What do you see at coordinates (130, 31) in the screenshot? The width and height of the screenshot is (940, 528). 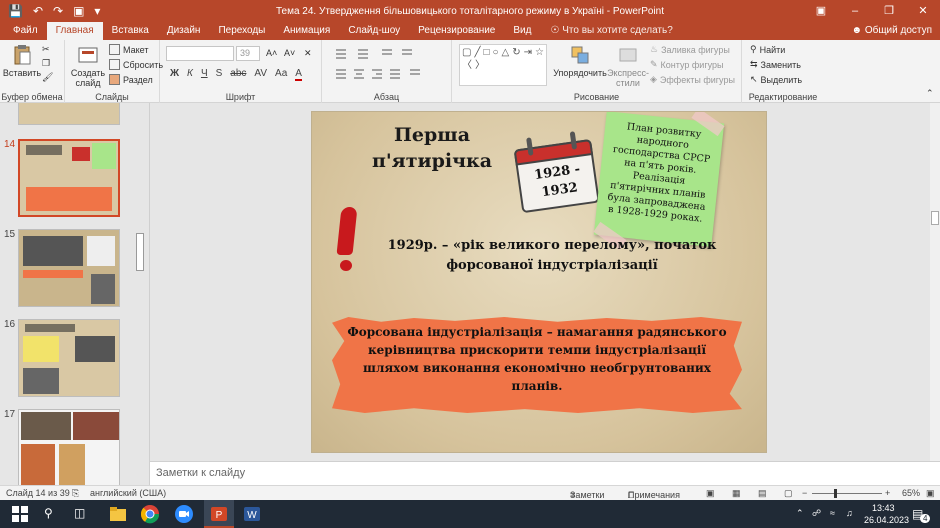 I see `tab-insert: Вставка` at bounding box center [130, 31].